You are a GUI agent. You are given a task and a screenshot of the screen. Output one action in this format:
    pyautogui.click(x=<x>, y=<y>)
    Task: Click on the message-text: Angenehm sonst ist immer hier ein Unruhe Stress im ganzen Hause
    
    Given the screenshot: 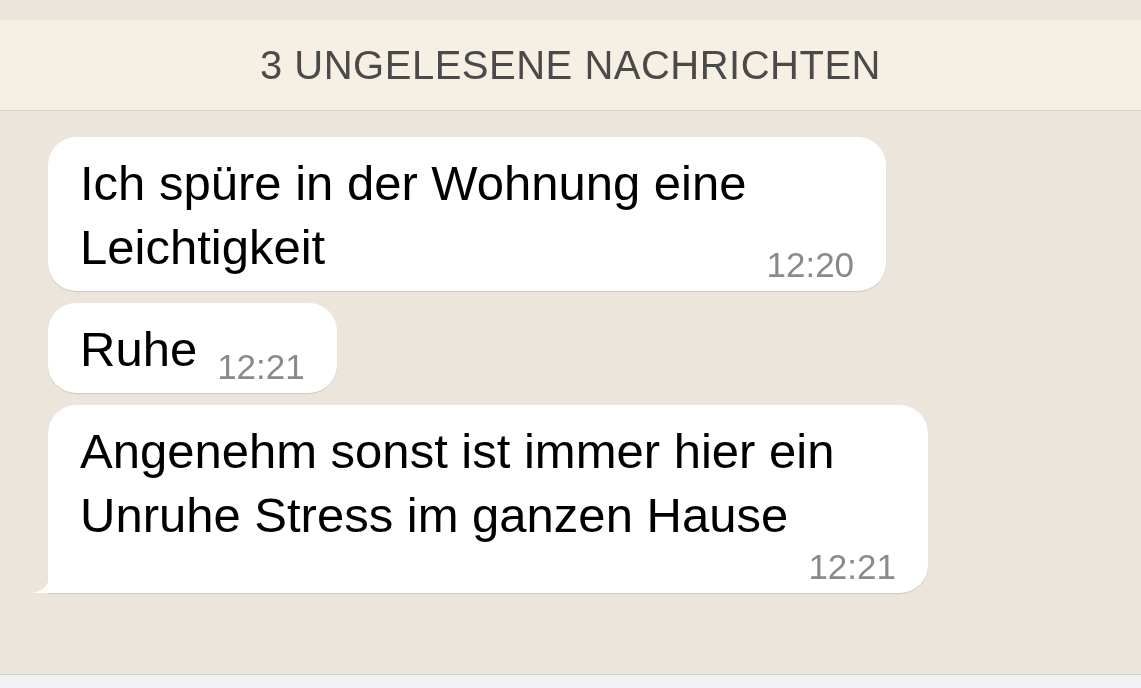 What is the action you would take?
    pyautogui.click(x=457, y=483)
    